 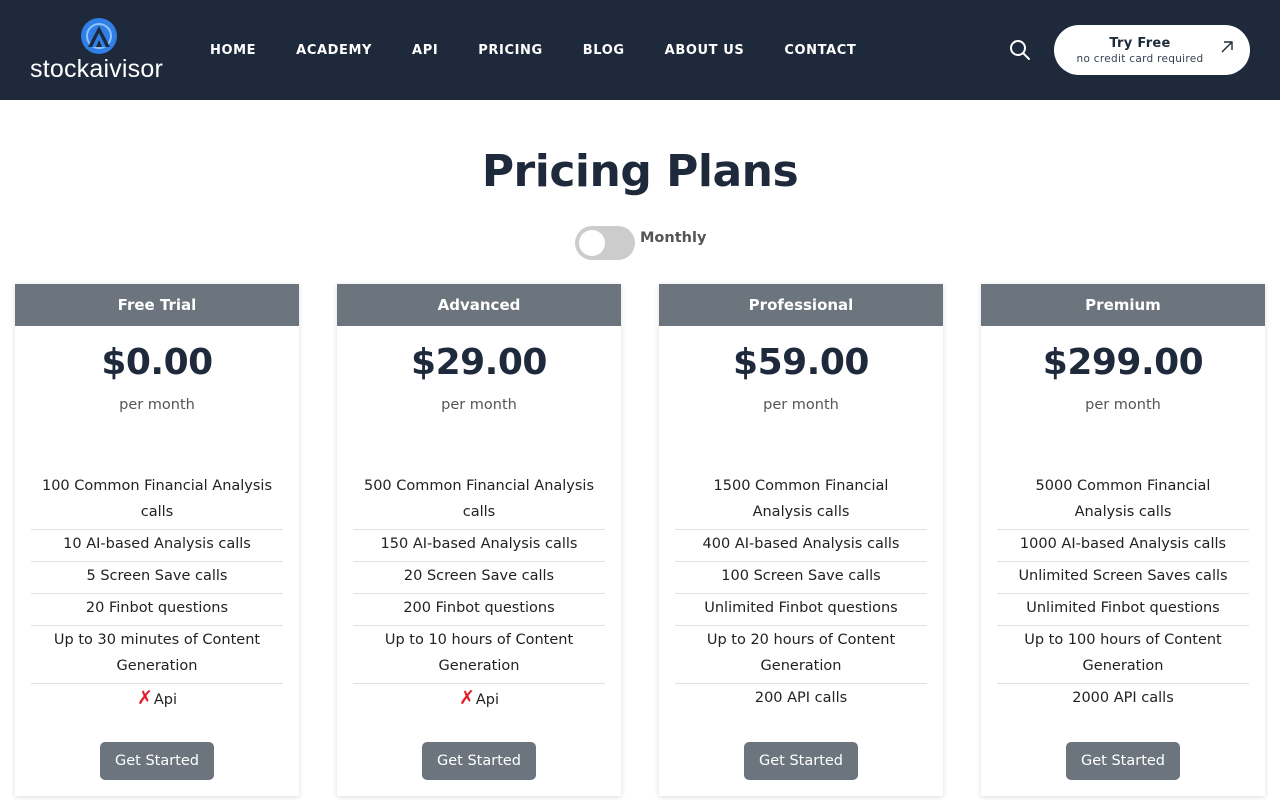 What do you see at coordinates (1227, 47) in the screenshot?
I see `arrow-up-right-icon` at bounding box center [1227, 47].